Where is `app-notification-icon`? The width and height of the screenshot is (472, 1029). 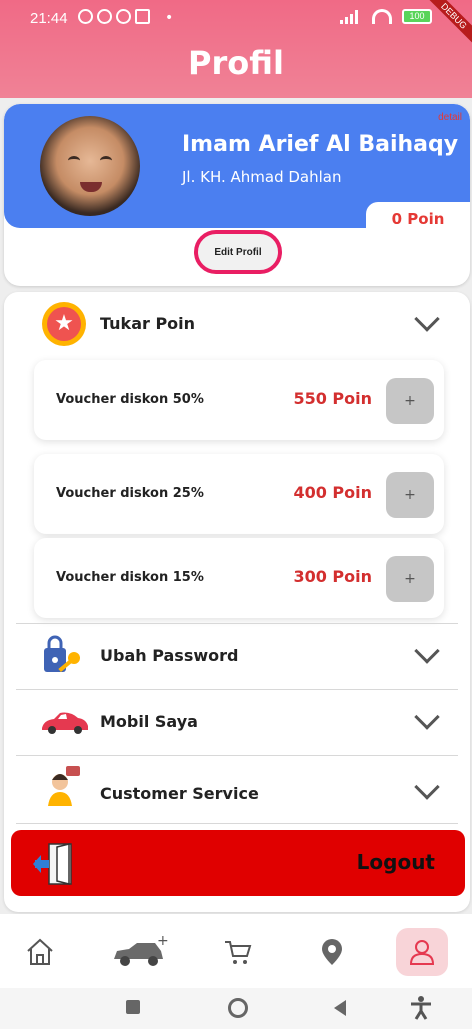 app-notification-icon is located at coordinates (123, 16).